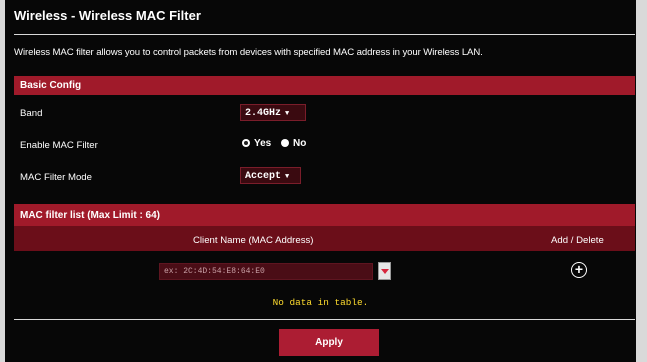 The image size is (647, 362). Describe the element at coordinates (246, 143) in the screenshot. I see `enable-yes-radio` at that location.